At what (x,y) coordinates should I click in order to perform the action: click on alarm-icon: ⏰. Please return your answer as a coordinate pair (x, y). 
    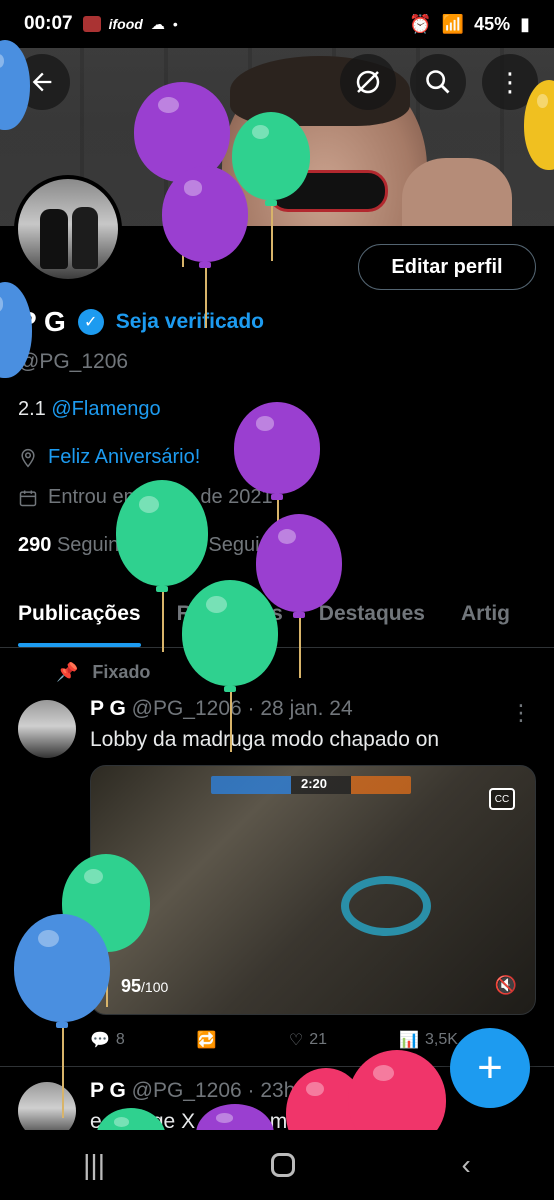
    Looking at the image, I should click on (420, 23).